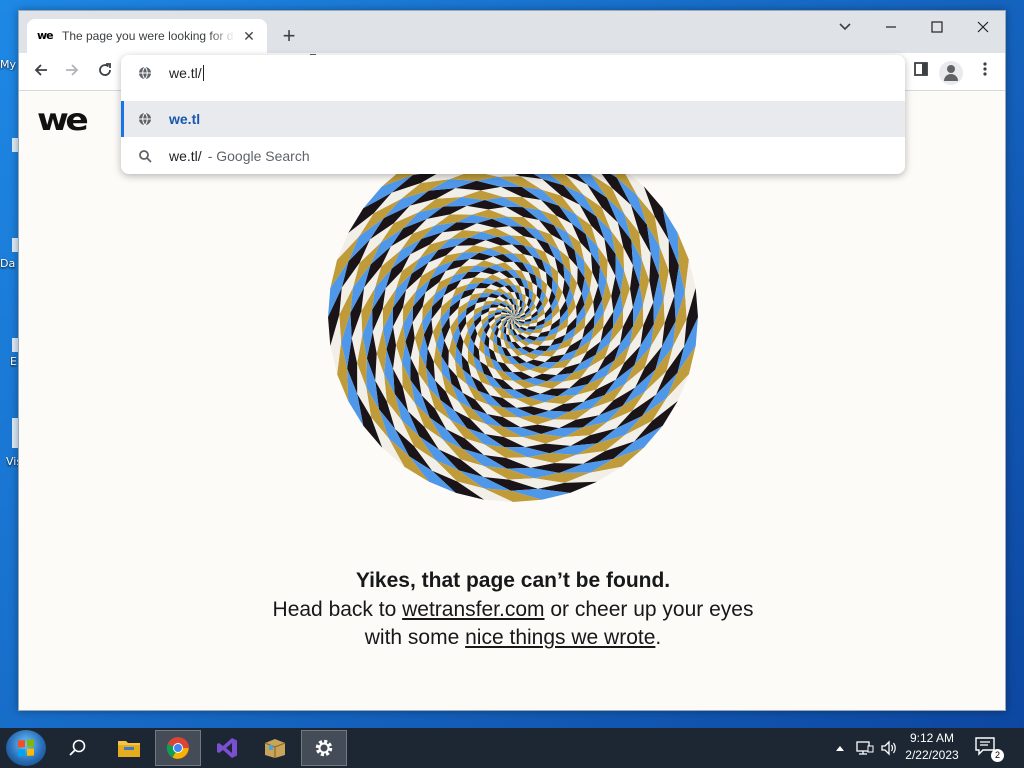 The height and width of the screenshot is (768, 1024). Describe the element at coordinates (865, 748) in the screenshot. I see `network-icon` at that location.